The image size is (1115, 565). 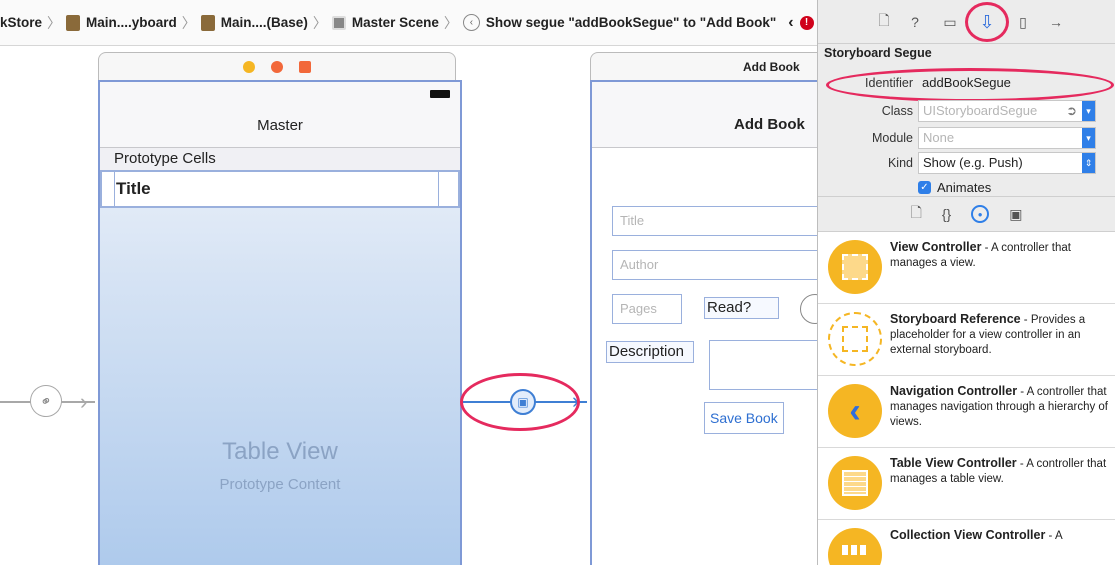 What do you see at coordinates (884, 22) in the screenshot?
I see `file-inspector-icon: 🗋` at bounding box center [884, 22].